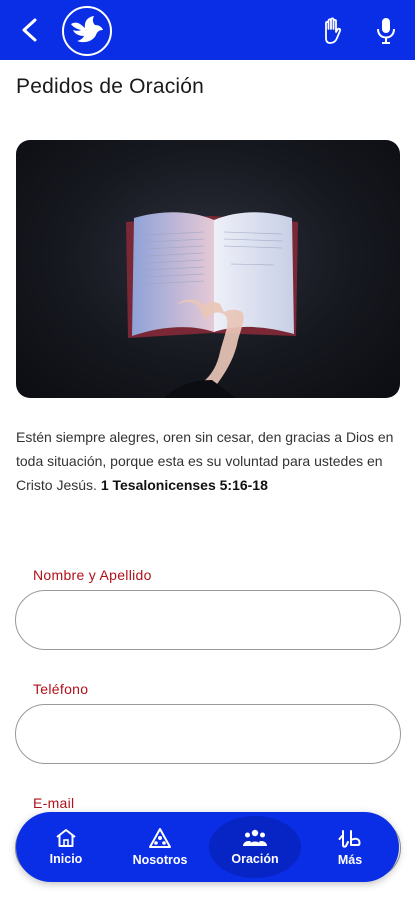  I want to click on microphone-icon, so click(386, 31).